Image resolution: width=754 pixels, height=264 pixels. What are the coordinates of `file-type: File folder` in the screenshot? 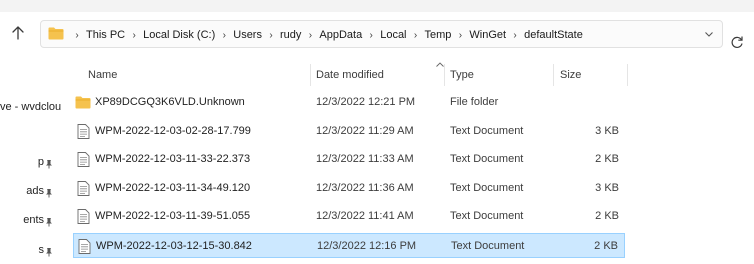 It's located at (474, 102).